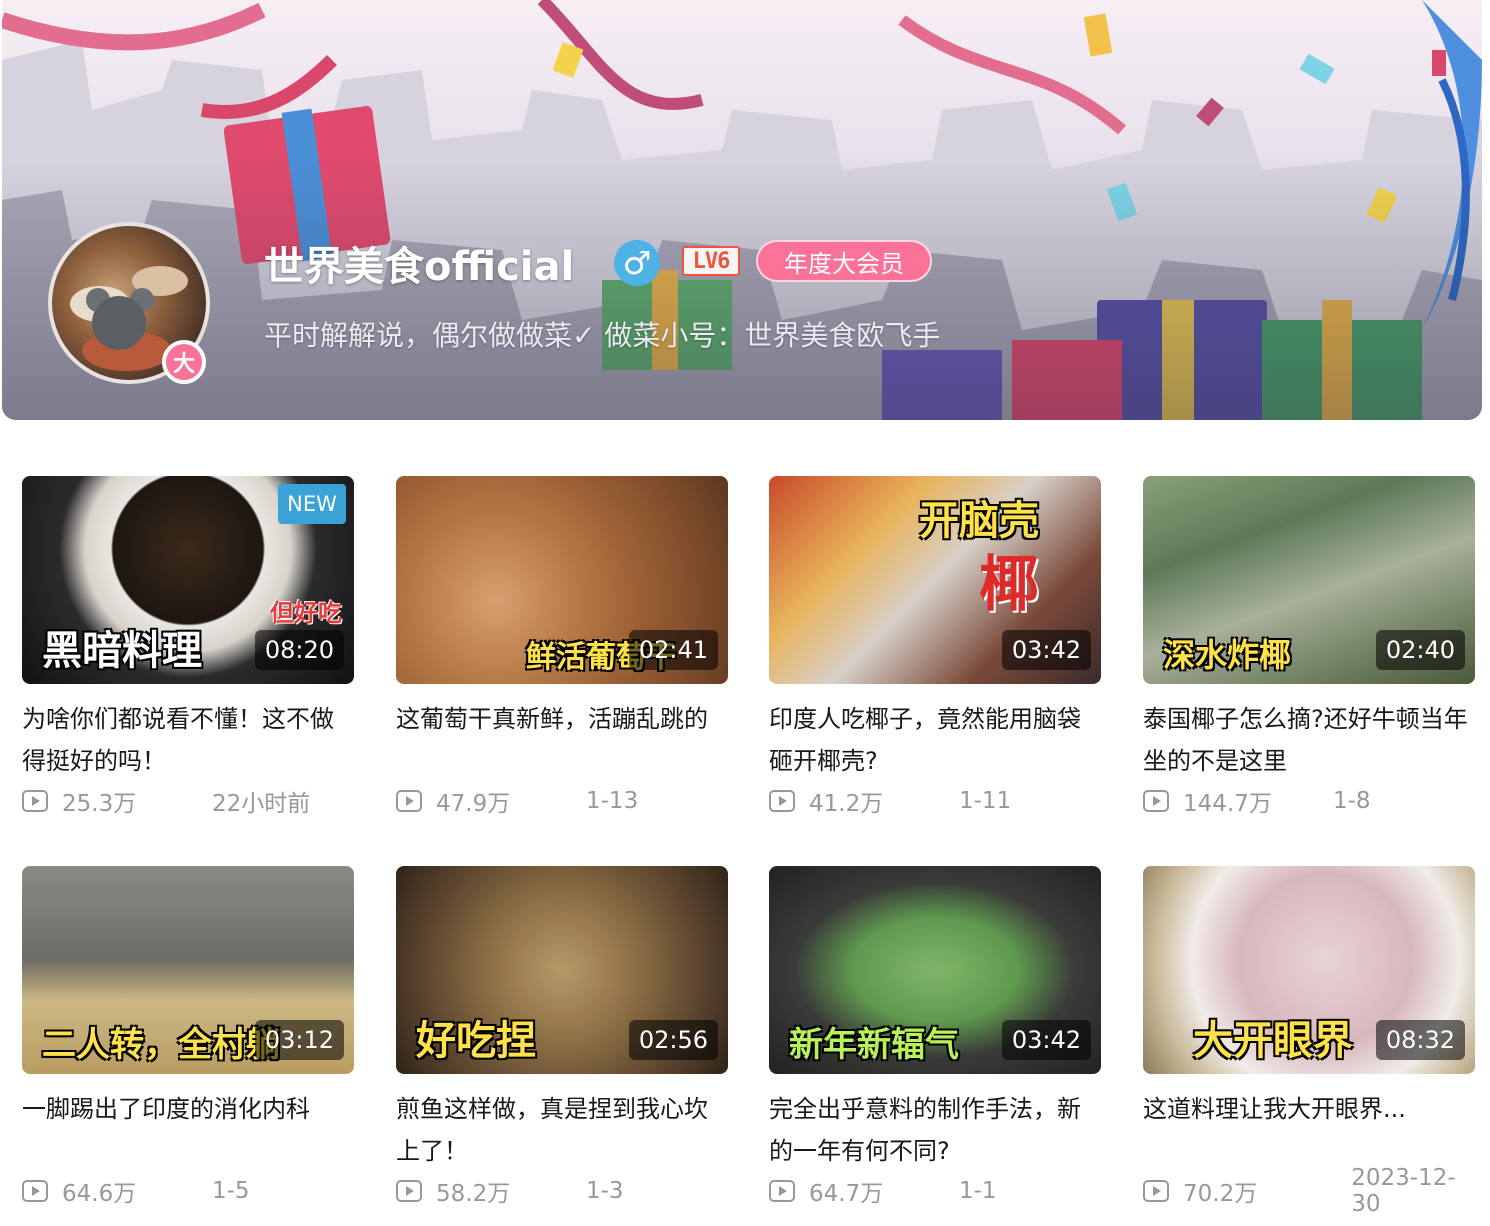 Image resolution: width=1490 pixels, height=1226 pixels. What do you see at coordinates (935, 580) in the screenshot?
I see `video-thumbnail: 开脑壳 椰 03:42` at bounding box center [935, 580].